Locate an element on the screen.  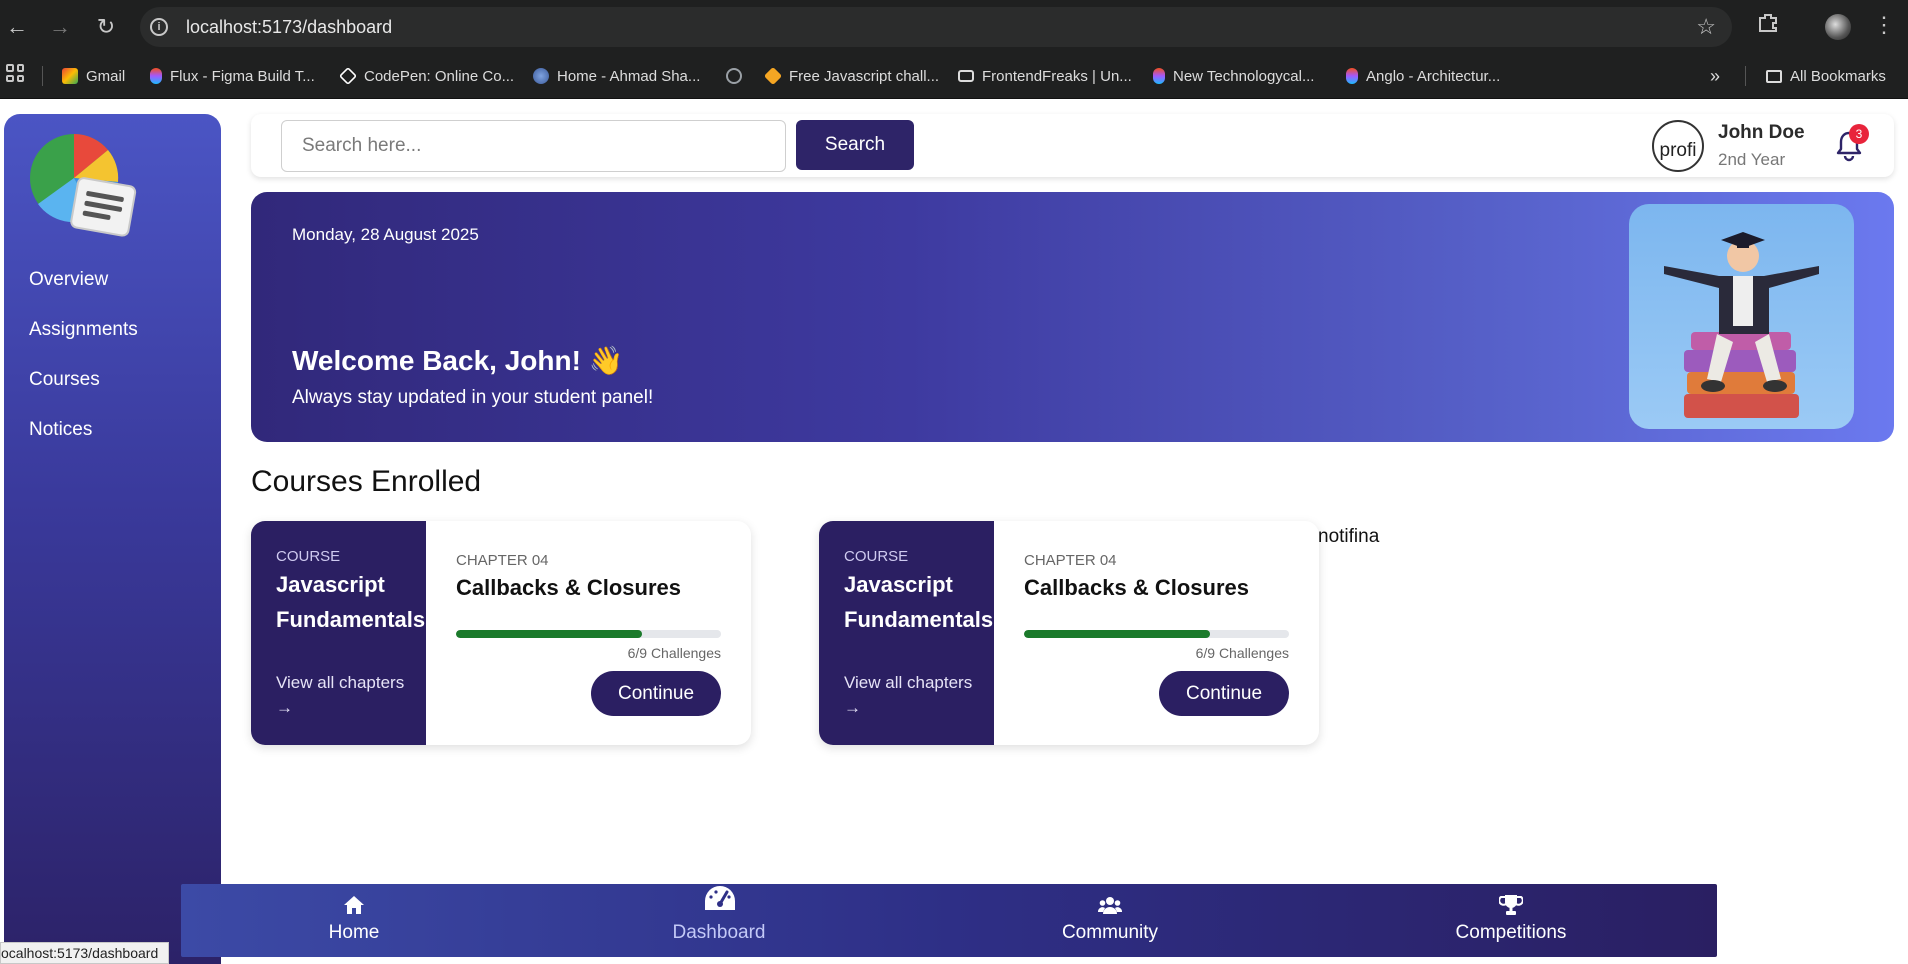
bottom-nav-label: Home is located at coordinates (354, 932).